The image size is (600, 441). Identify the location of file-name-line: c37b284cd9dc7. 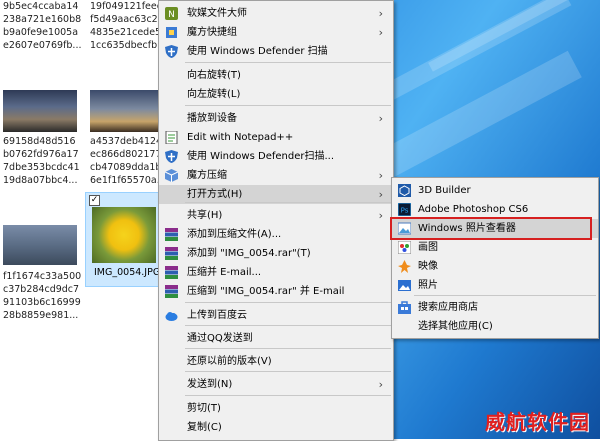
(42, 289).